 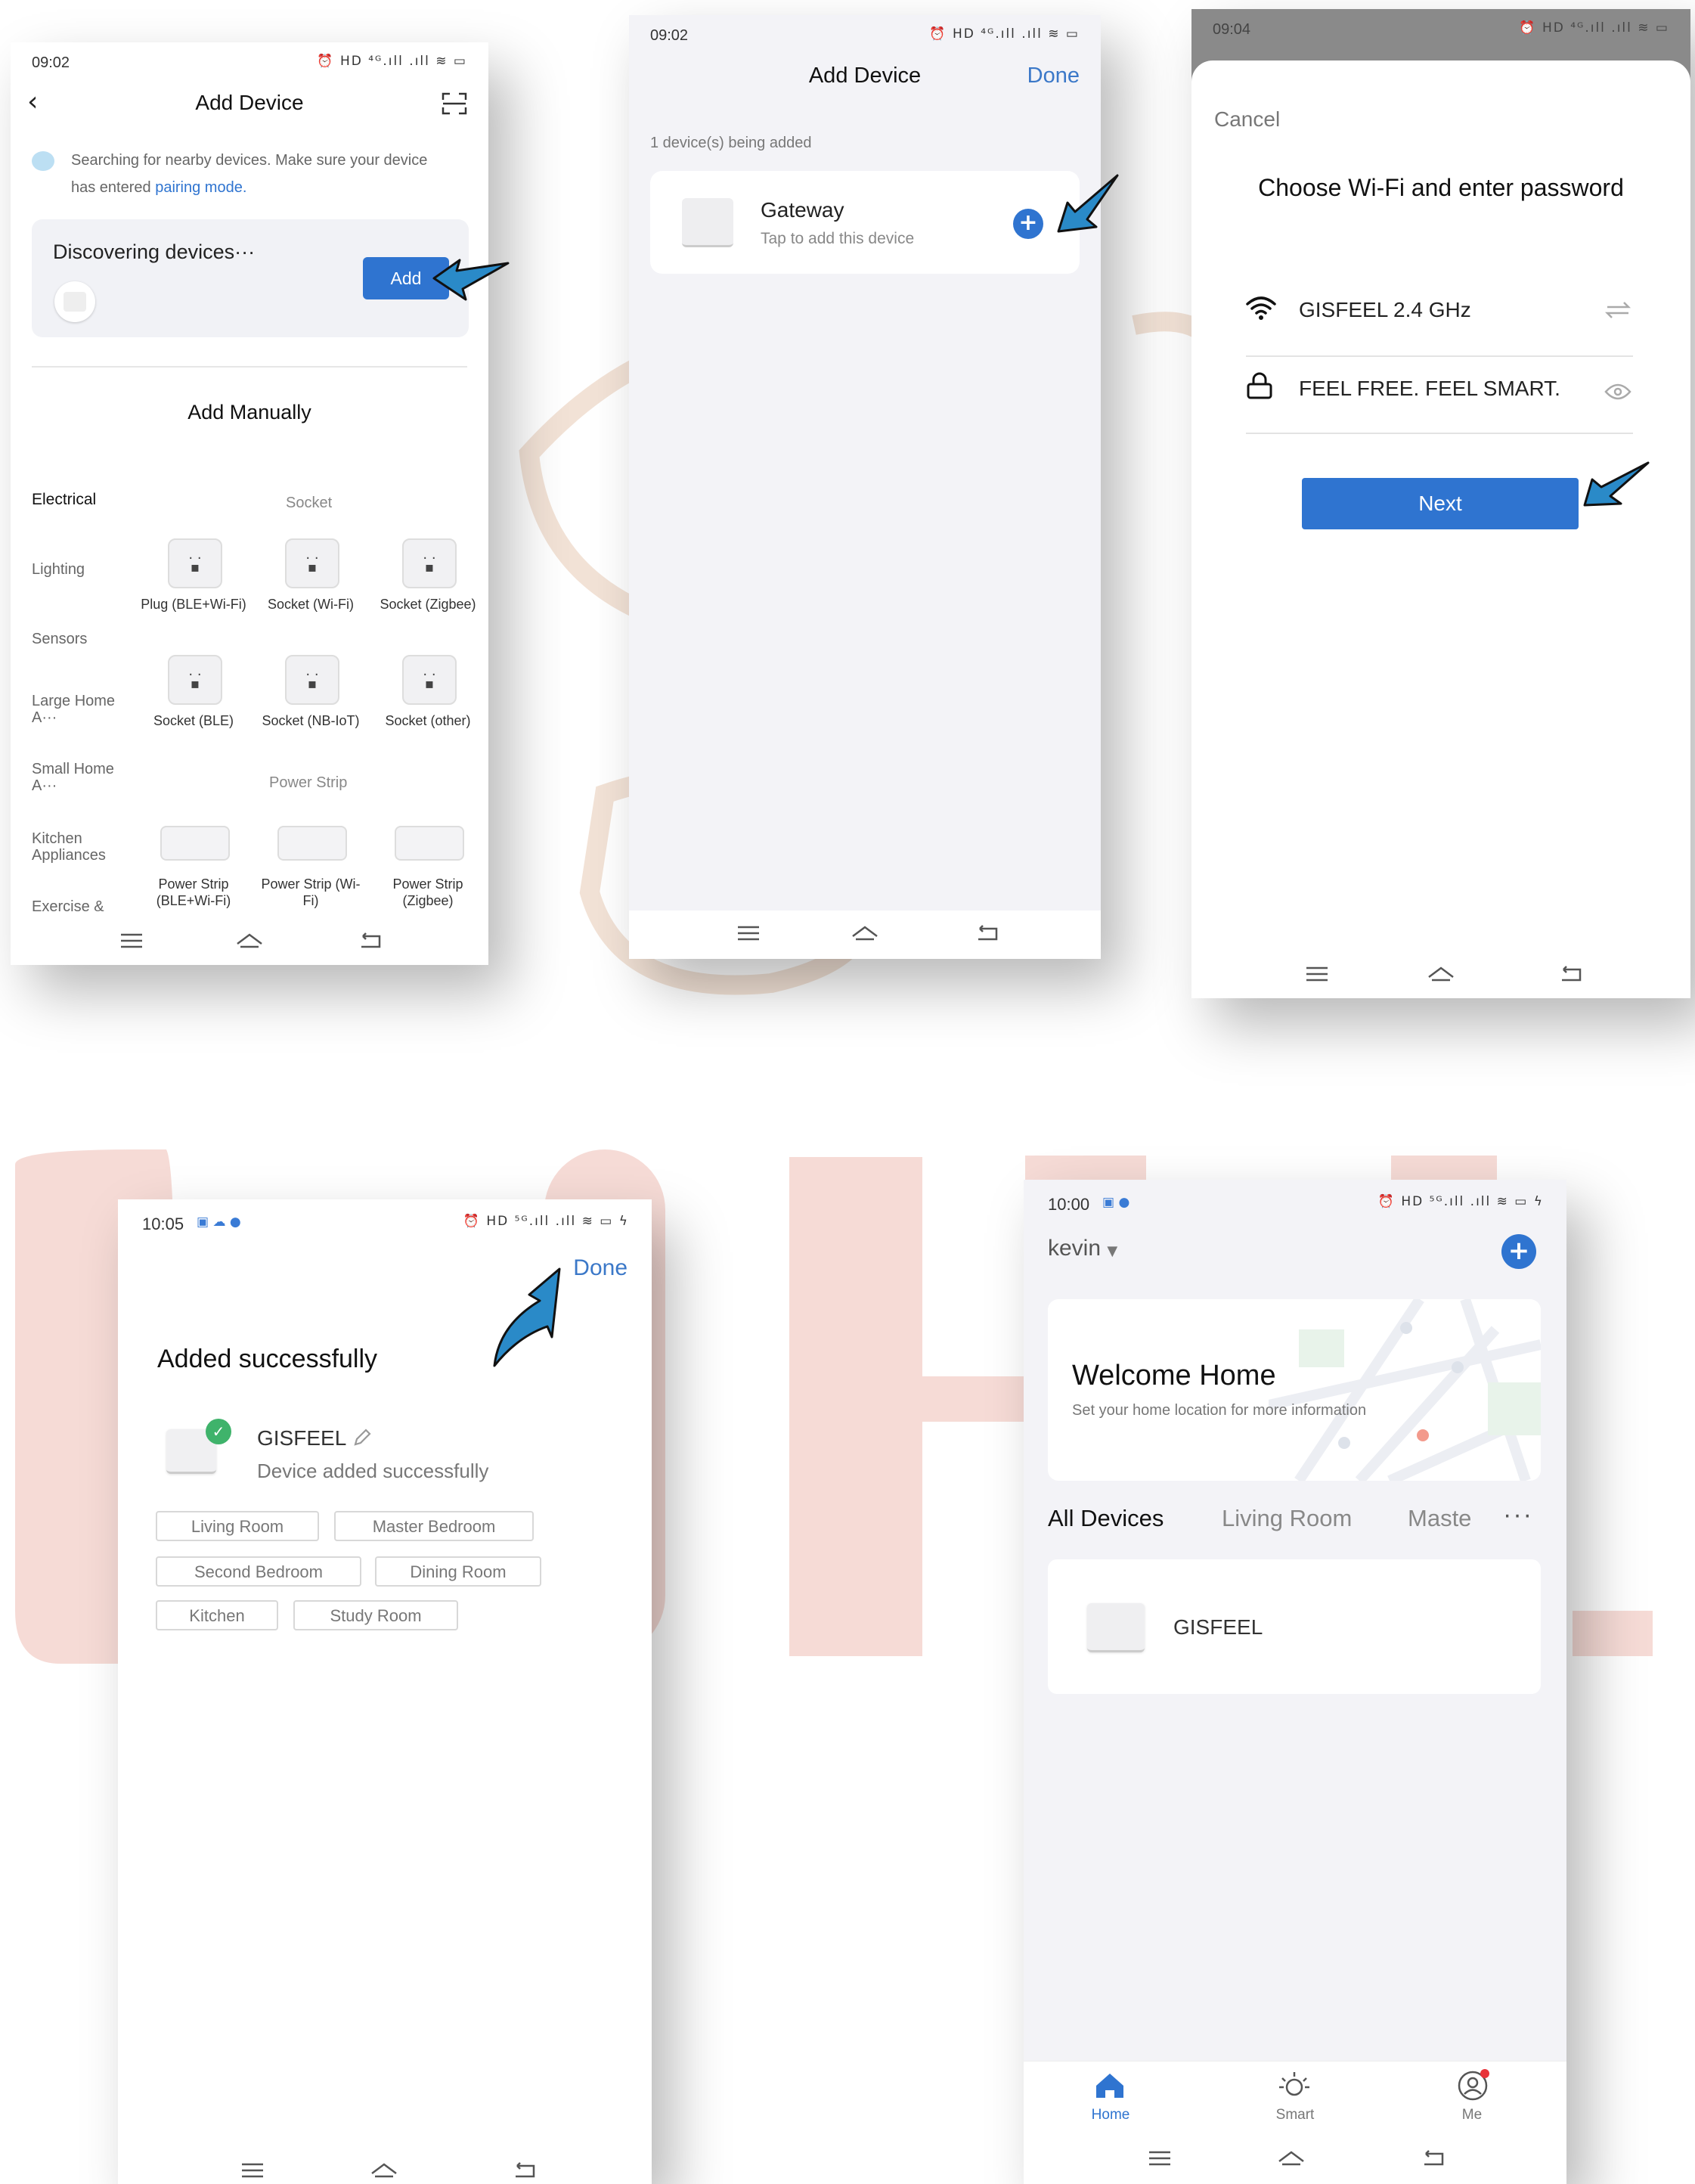 I want to click on device-card: Gateway Tap to add this device +, so click(x=865, y=222).